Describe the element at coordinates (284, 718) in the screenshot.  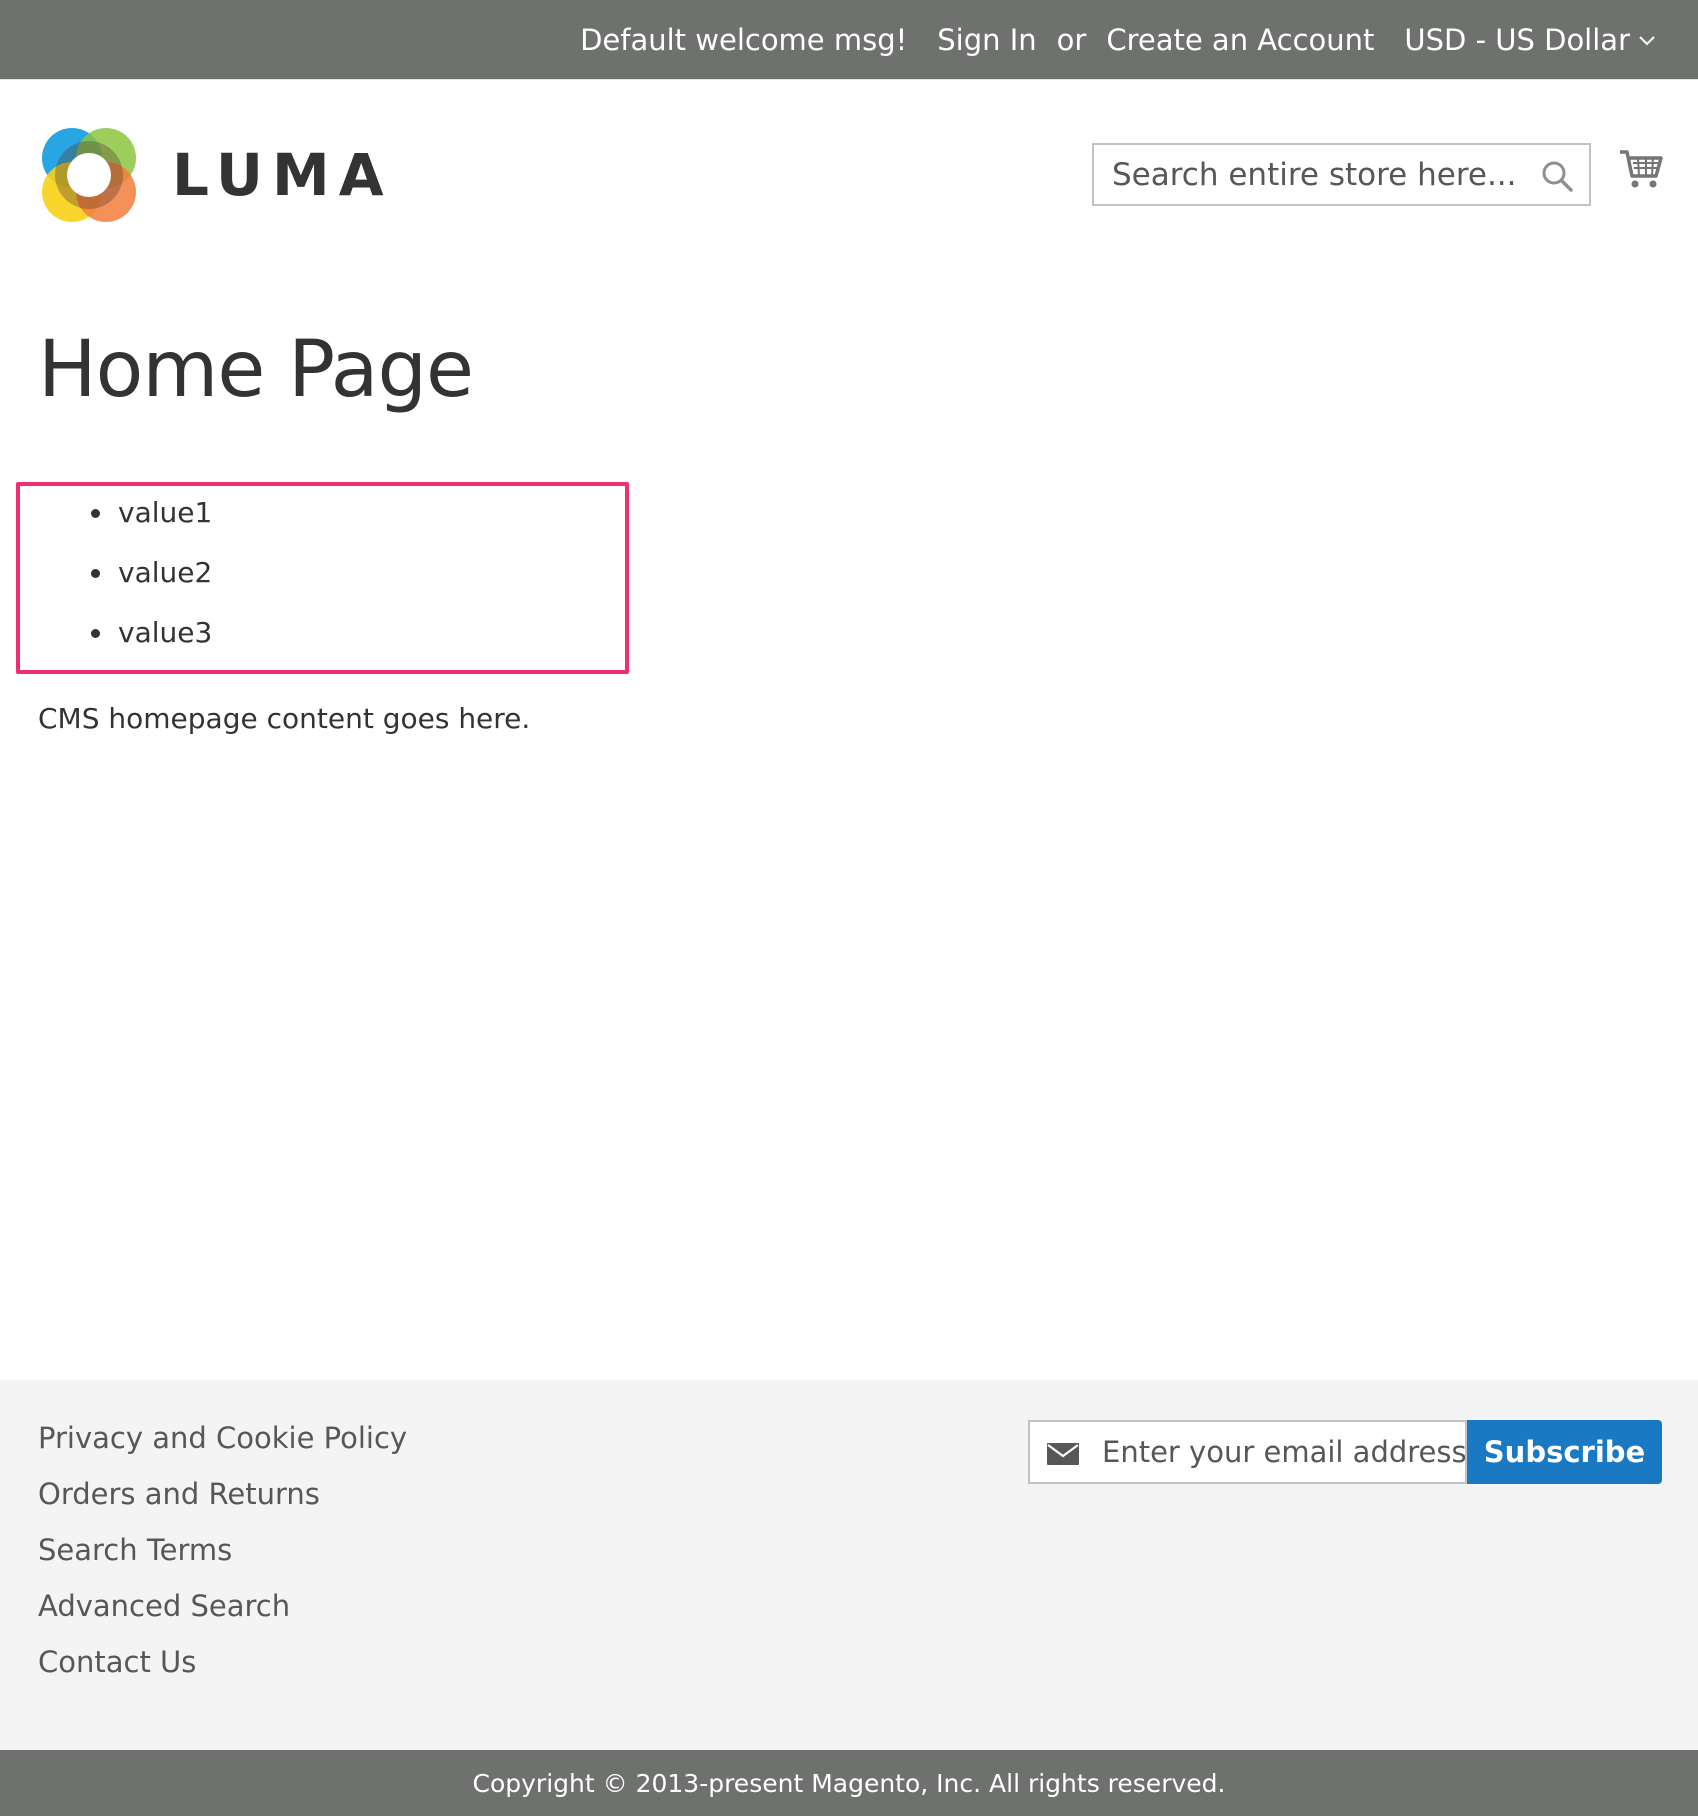
I see `cms-content: CMS homepage content goes here.` at that location.